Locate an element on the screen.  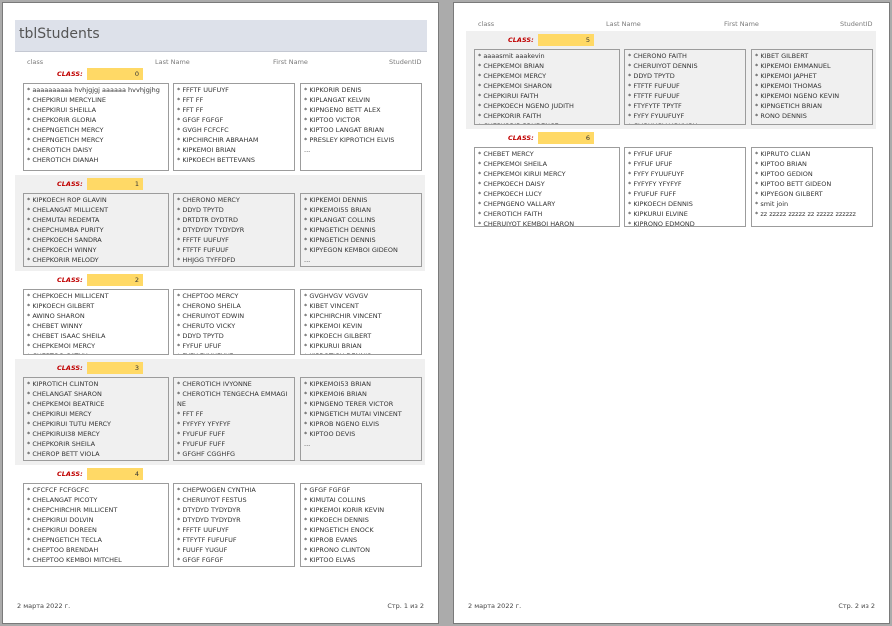
student-entry: * FTFTF FUFUUF is located at coordinates (654, 96).